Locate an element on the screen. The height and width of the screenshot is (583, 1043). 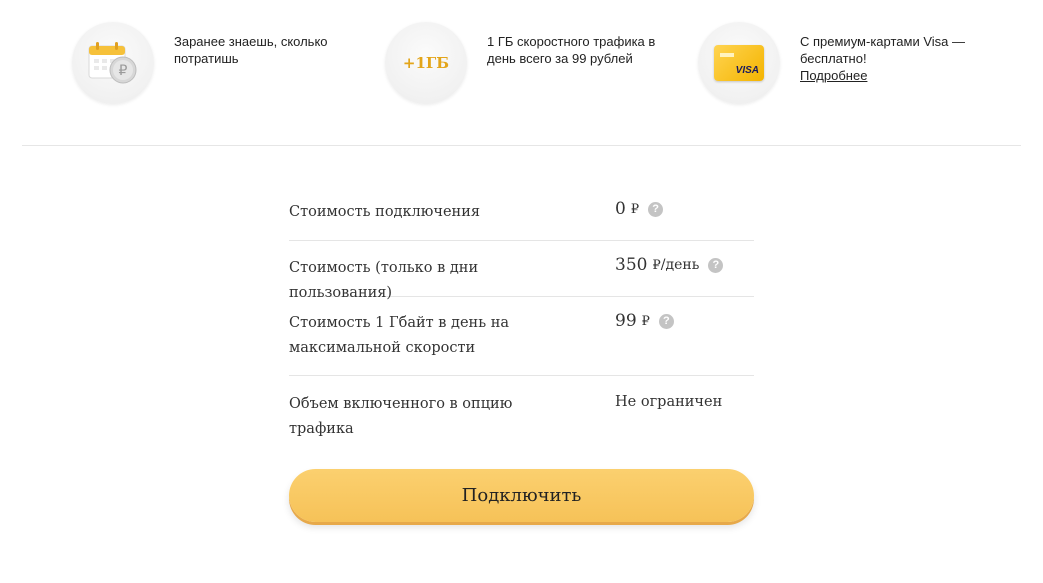
feature-budget: ₽ Заранее знаешь, сколько потратишь is located at coordinates (210, 63).